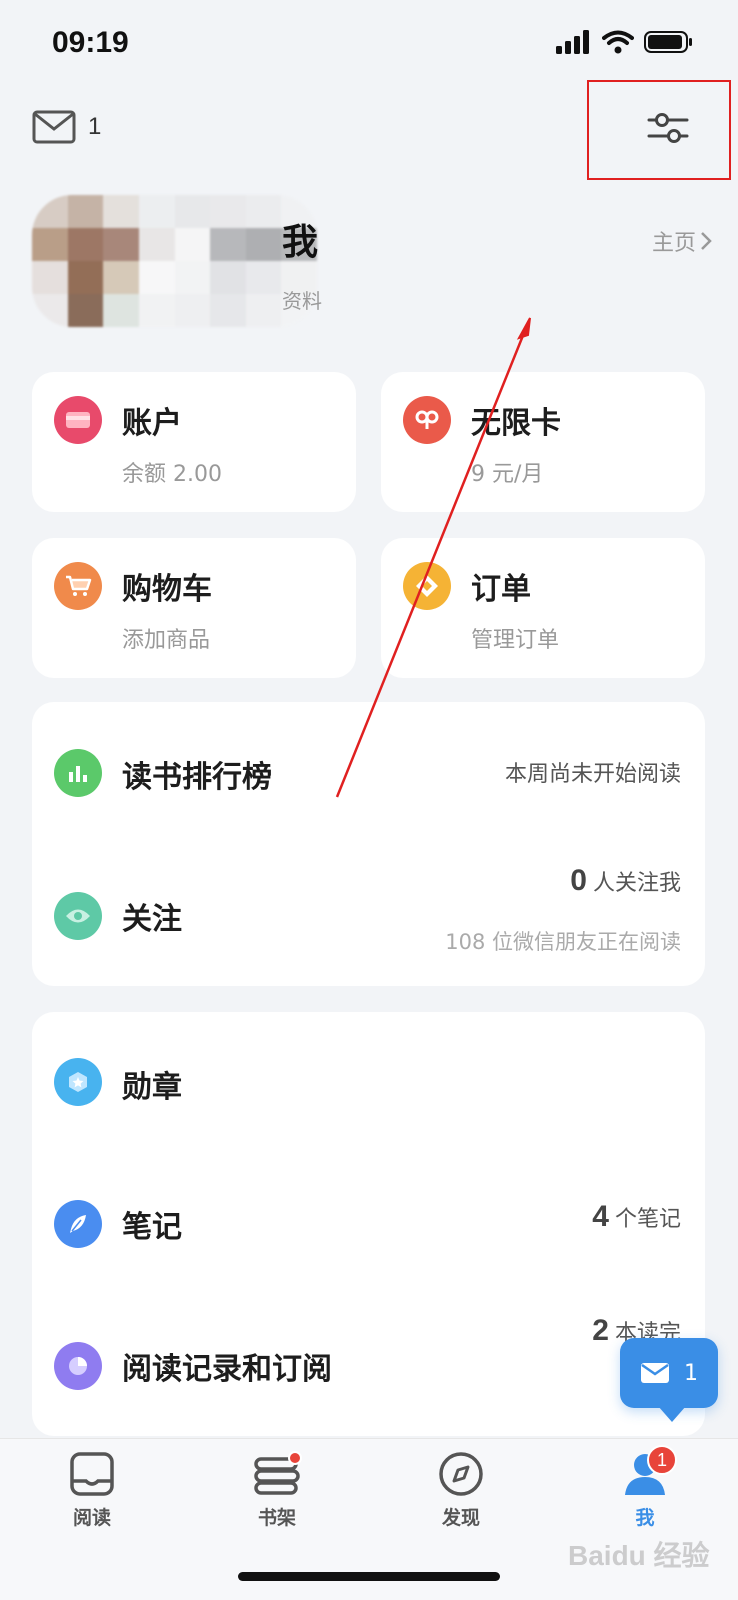 This screenshot has height=1600, width=738. I want to click on account-balance: 余额 2.00, so click(172, 474).